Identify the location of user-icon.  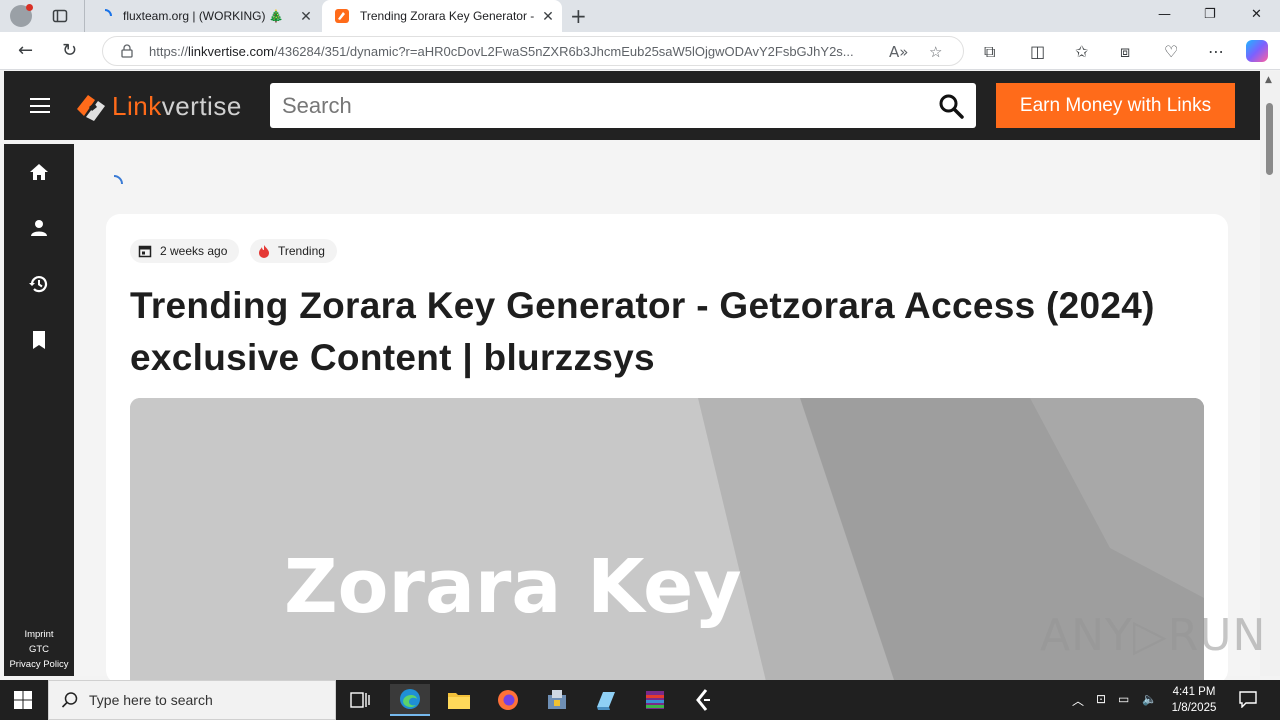
(39, 228).